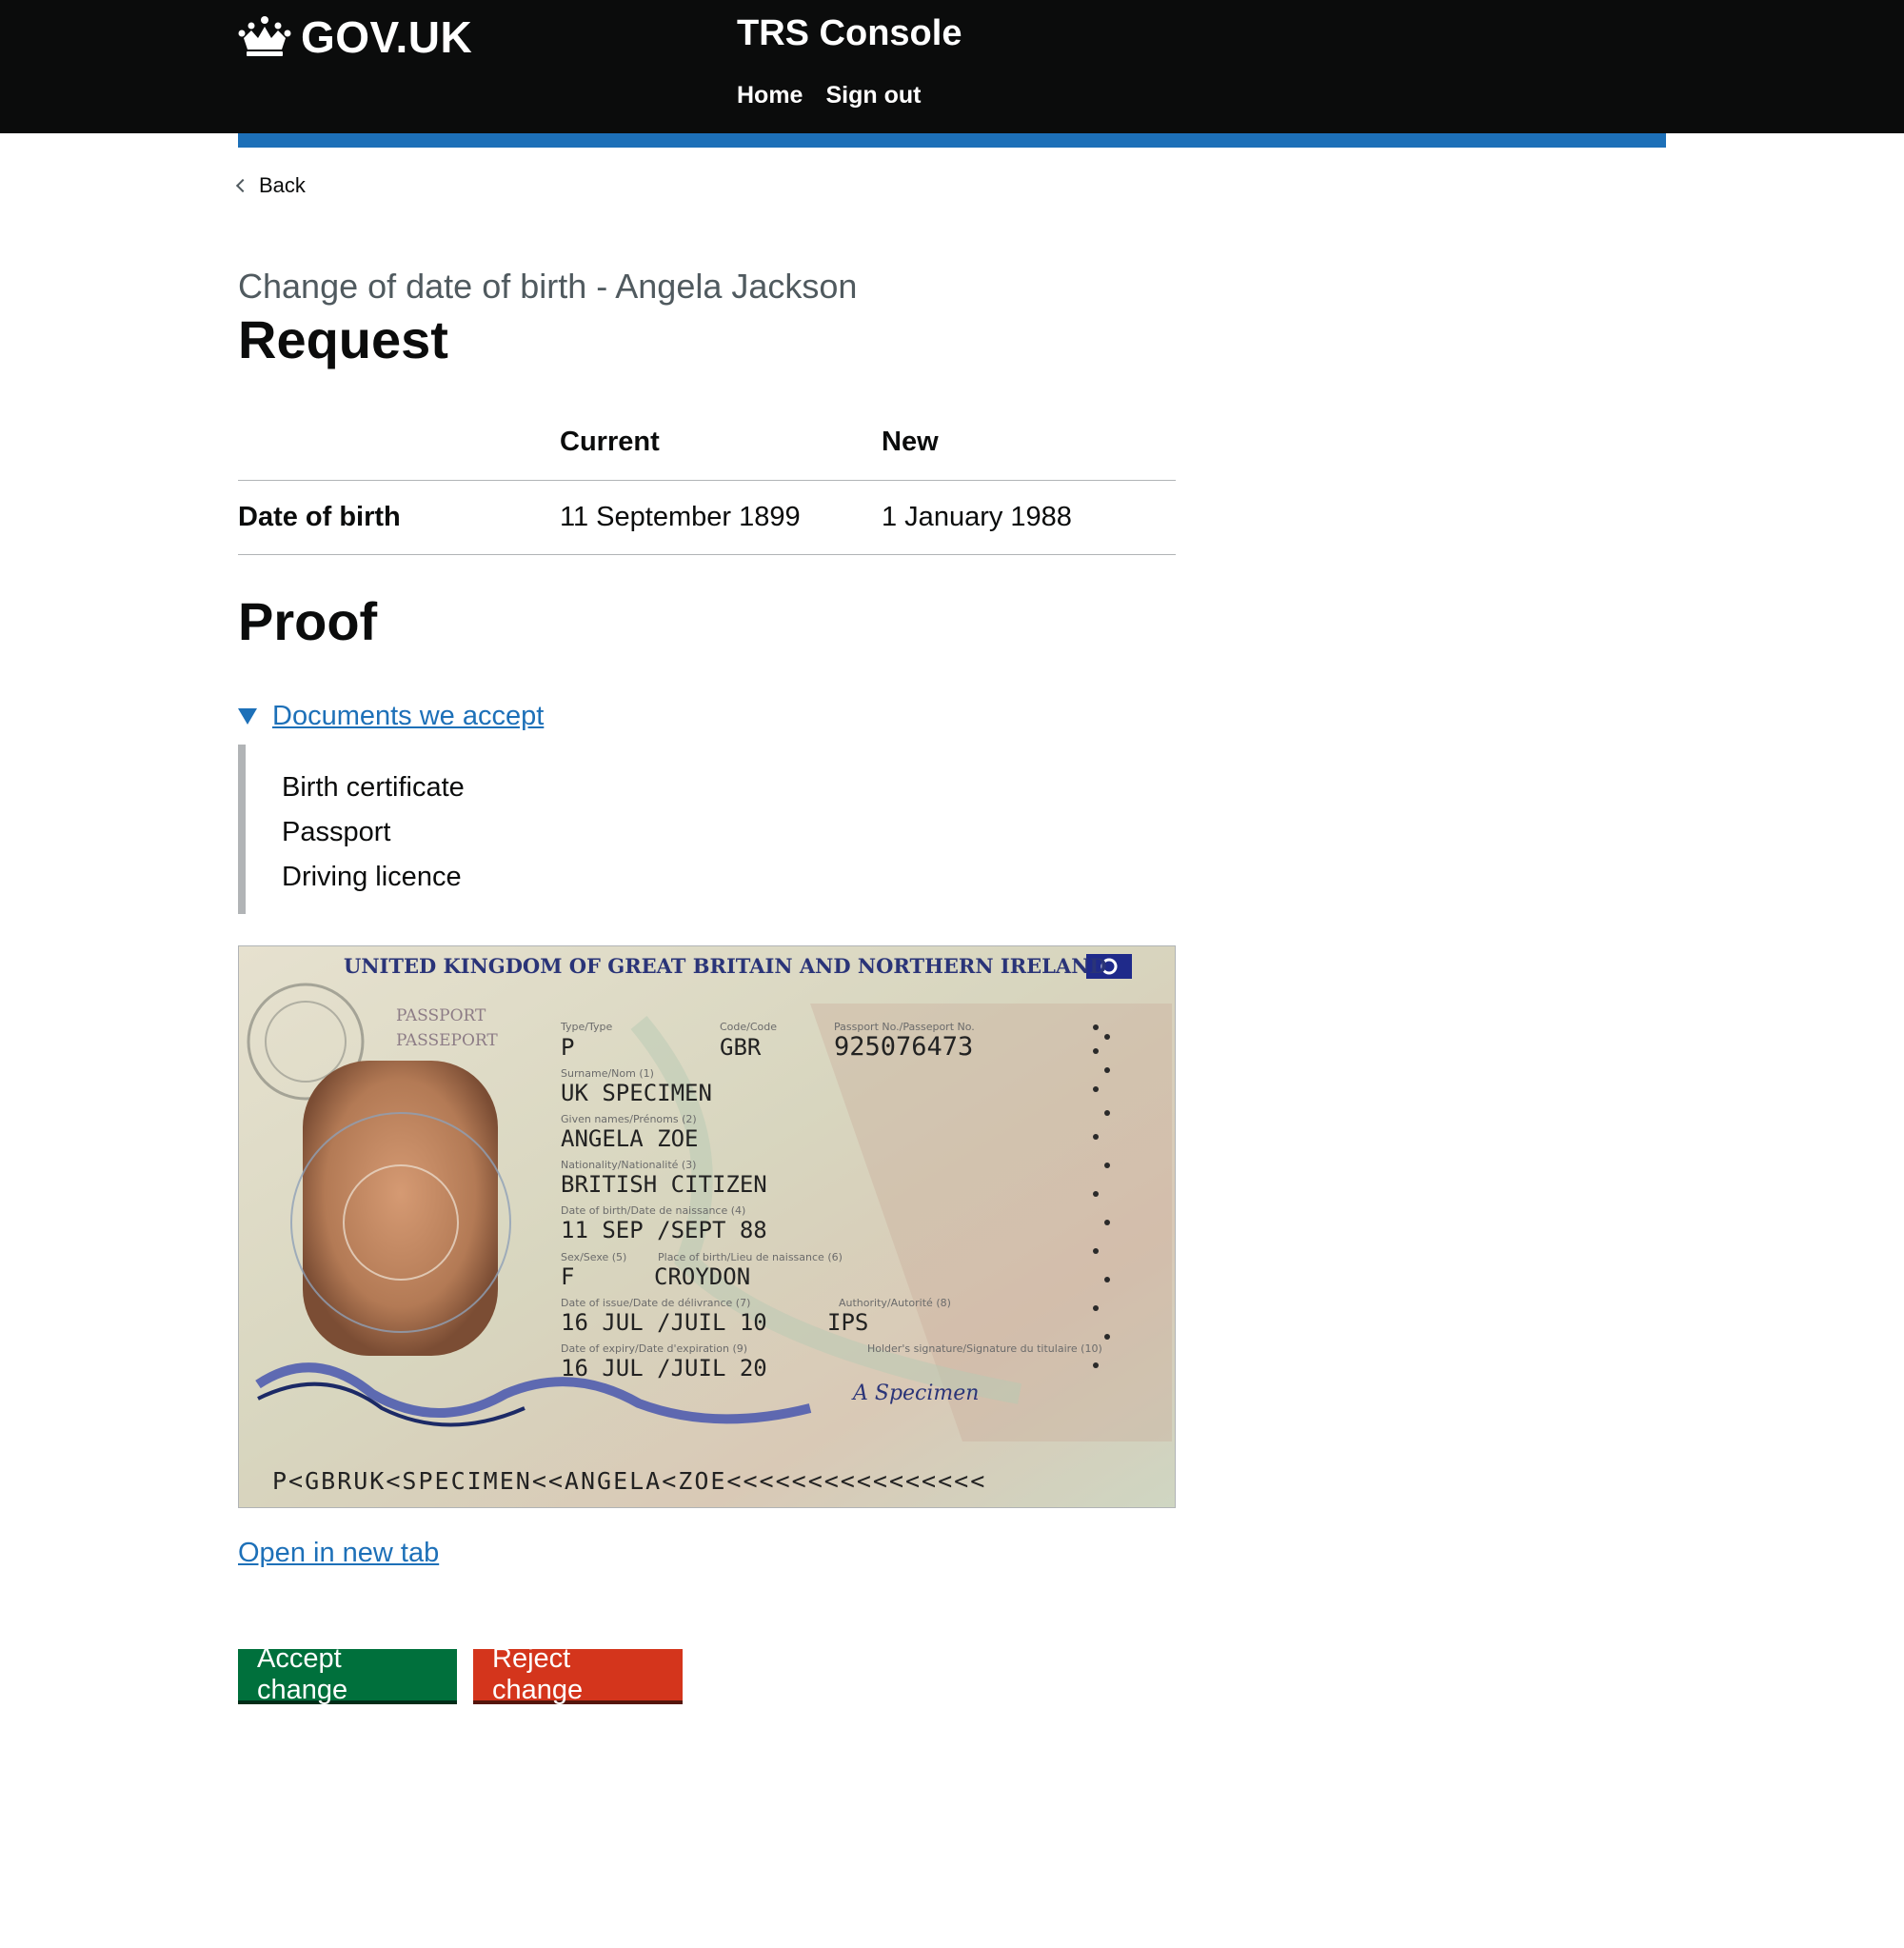  What do you see at coordinates (567, 1047) in the screenshot?
I see `type-value: P` at bounding box center [567, 1047].